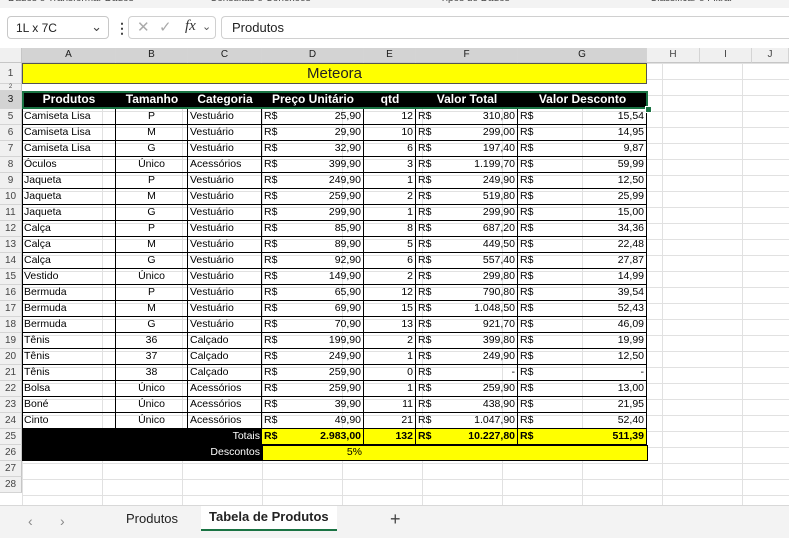 This screenshot has height=538, width=789. What do you see at coordinates (582, 245) in the screenshot?
I see `cell-valor-desconto: R$ 22,48` at bounding box center [582, 245].